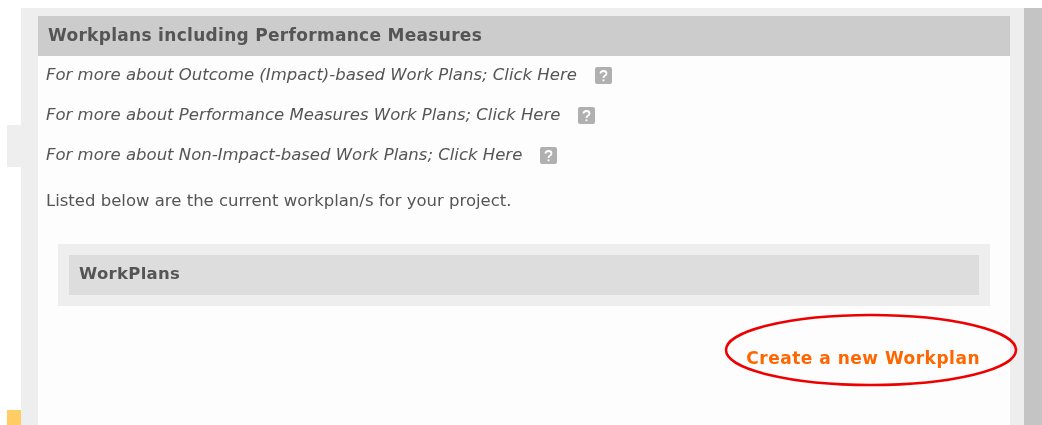 This screenshot has height=425, width=1042. I want to click on help-link: For more about Outcome (Impact)-based Work Plans; Click Here, so click(311, 75).